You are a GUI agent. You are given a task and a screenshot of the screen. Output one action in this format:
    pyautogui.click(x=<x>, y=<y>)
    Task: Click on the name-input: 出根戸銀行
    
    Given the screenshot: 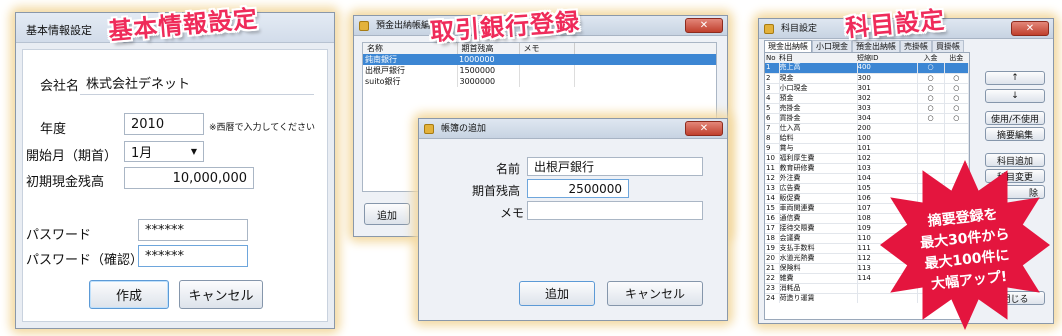 What is the action you would take?
    pyautogui.click(x=615, y=166)
    